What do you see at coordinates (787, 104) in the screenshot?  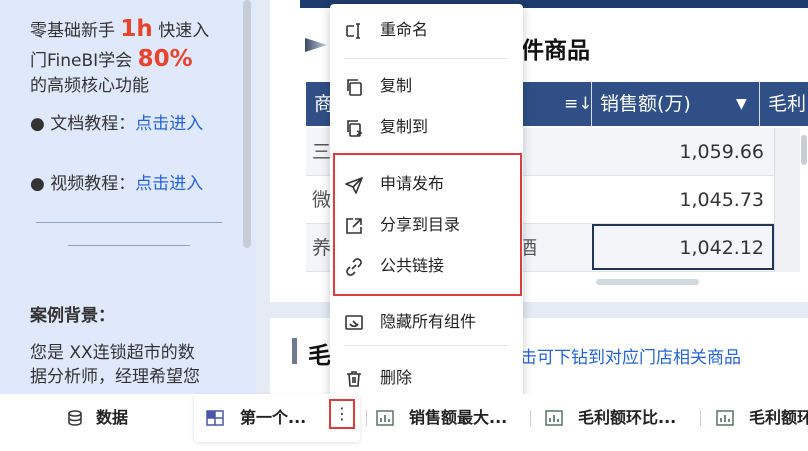 I see `column-header-gross-profit: 毛利` at bounding box center [787, 104].